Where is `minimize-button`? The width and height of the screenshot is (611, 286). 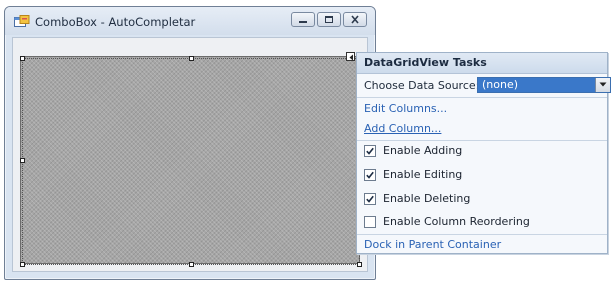
minimize-button is located at coordinates (303, 19).